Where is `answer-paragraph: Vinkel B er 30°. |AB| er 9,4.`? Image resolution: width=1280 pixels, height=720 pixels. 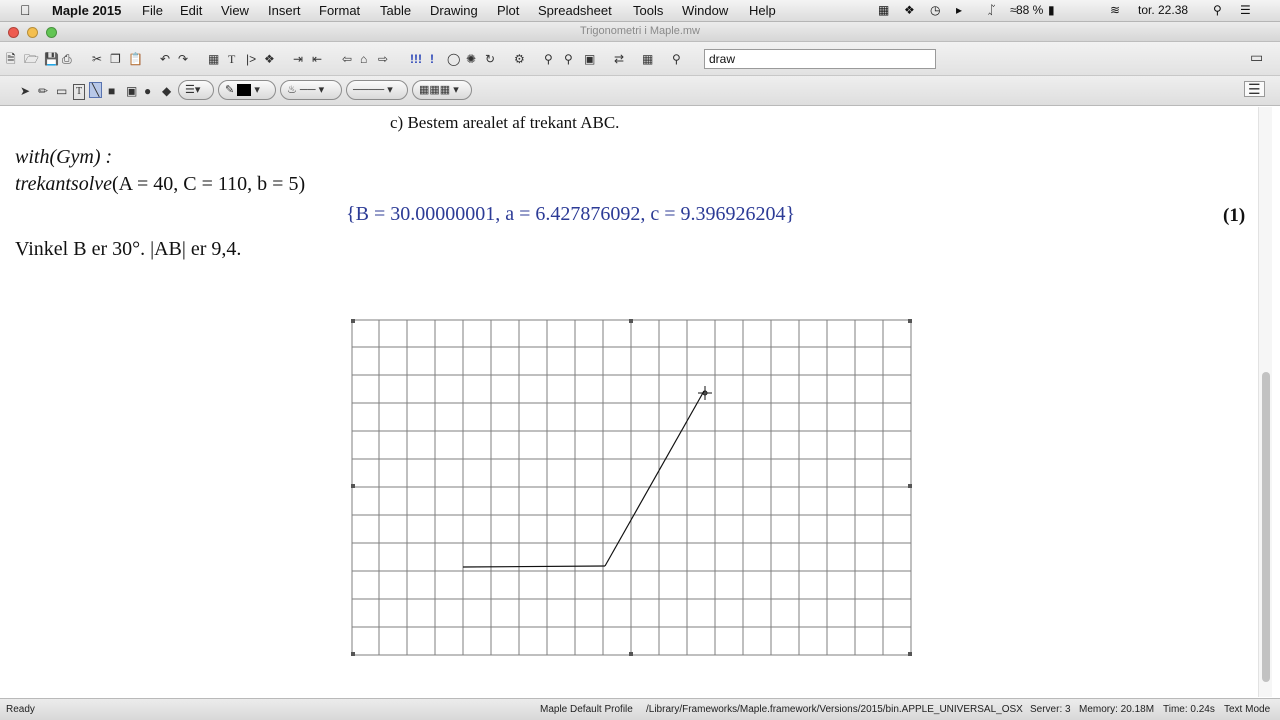
answer-paragraph: Vinkel B er 30°. |AB| er 9,4. is located at coordinates (128, 249).